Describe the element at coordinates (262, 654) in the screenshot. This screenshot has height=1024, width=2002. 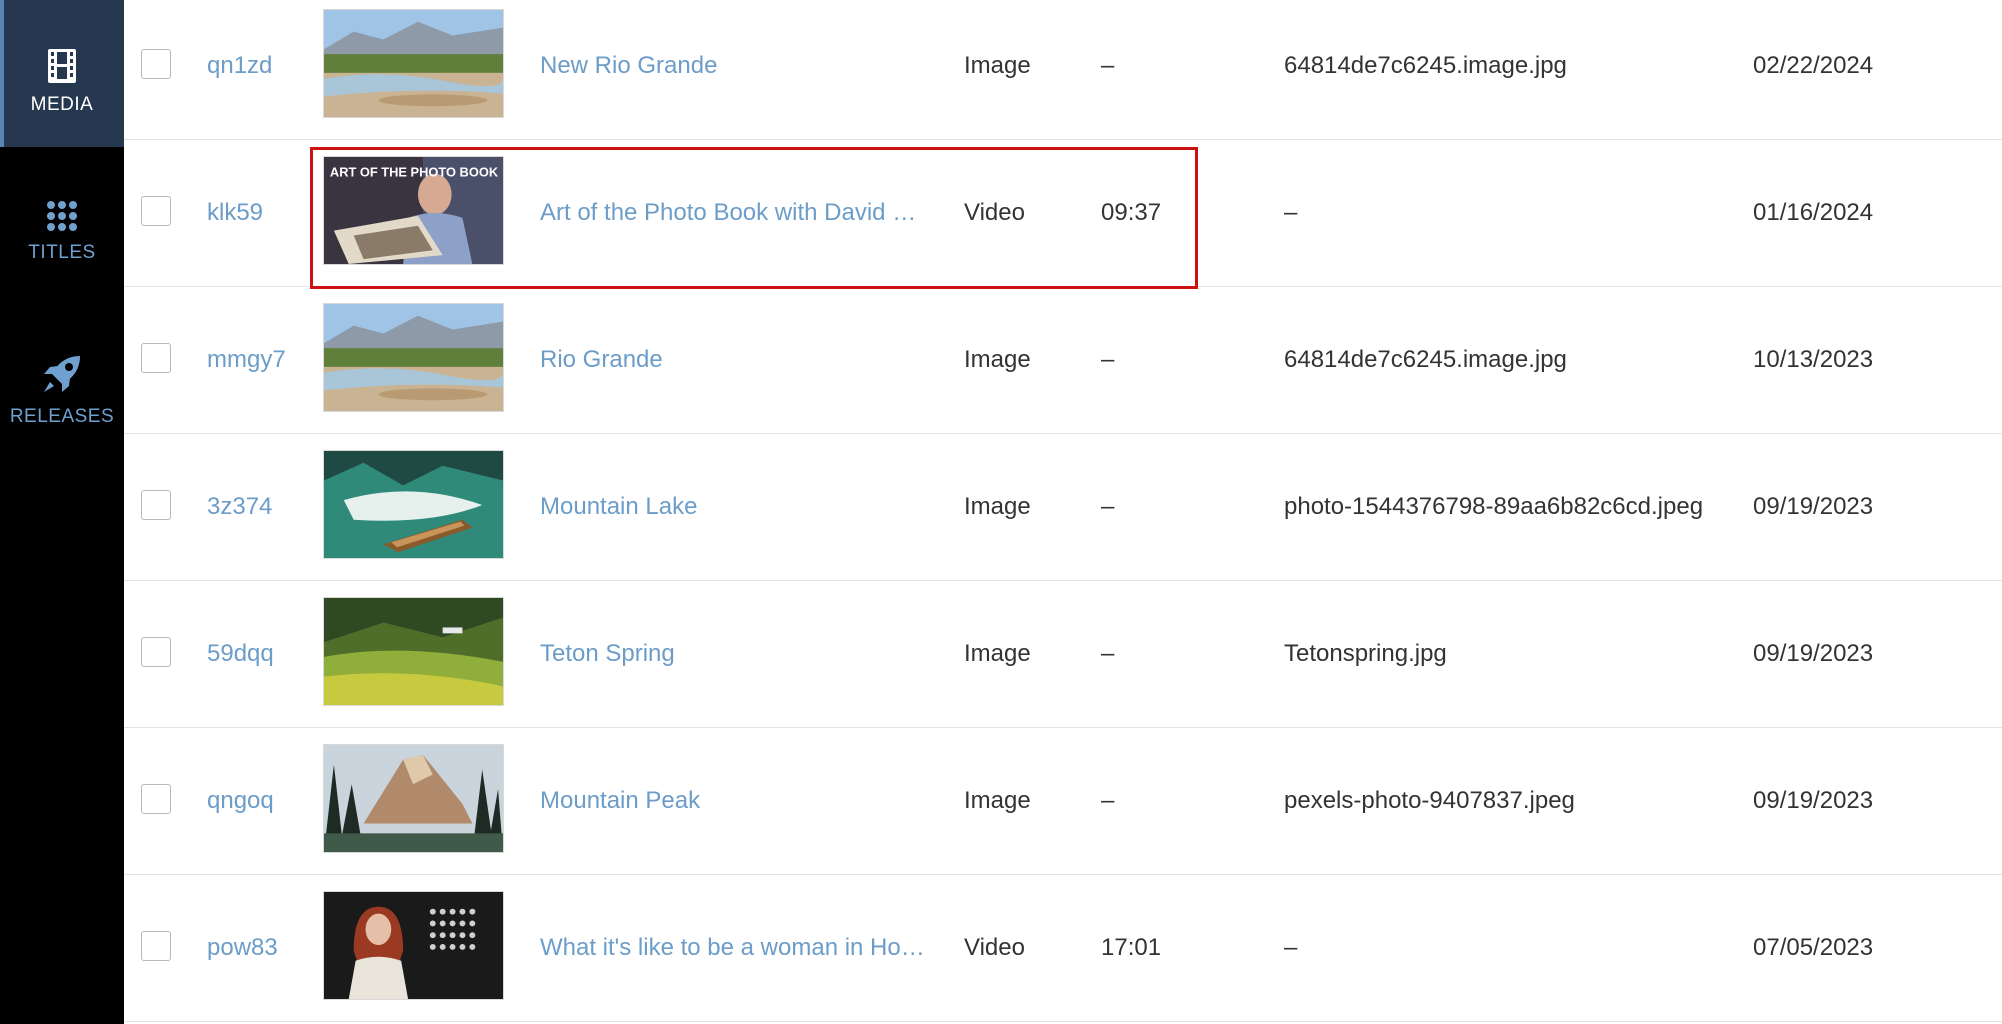
I see `media-id-link: 59dqq` at that location.